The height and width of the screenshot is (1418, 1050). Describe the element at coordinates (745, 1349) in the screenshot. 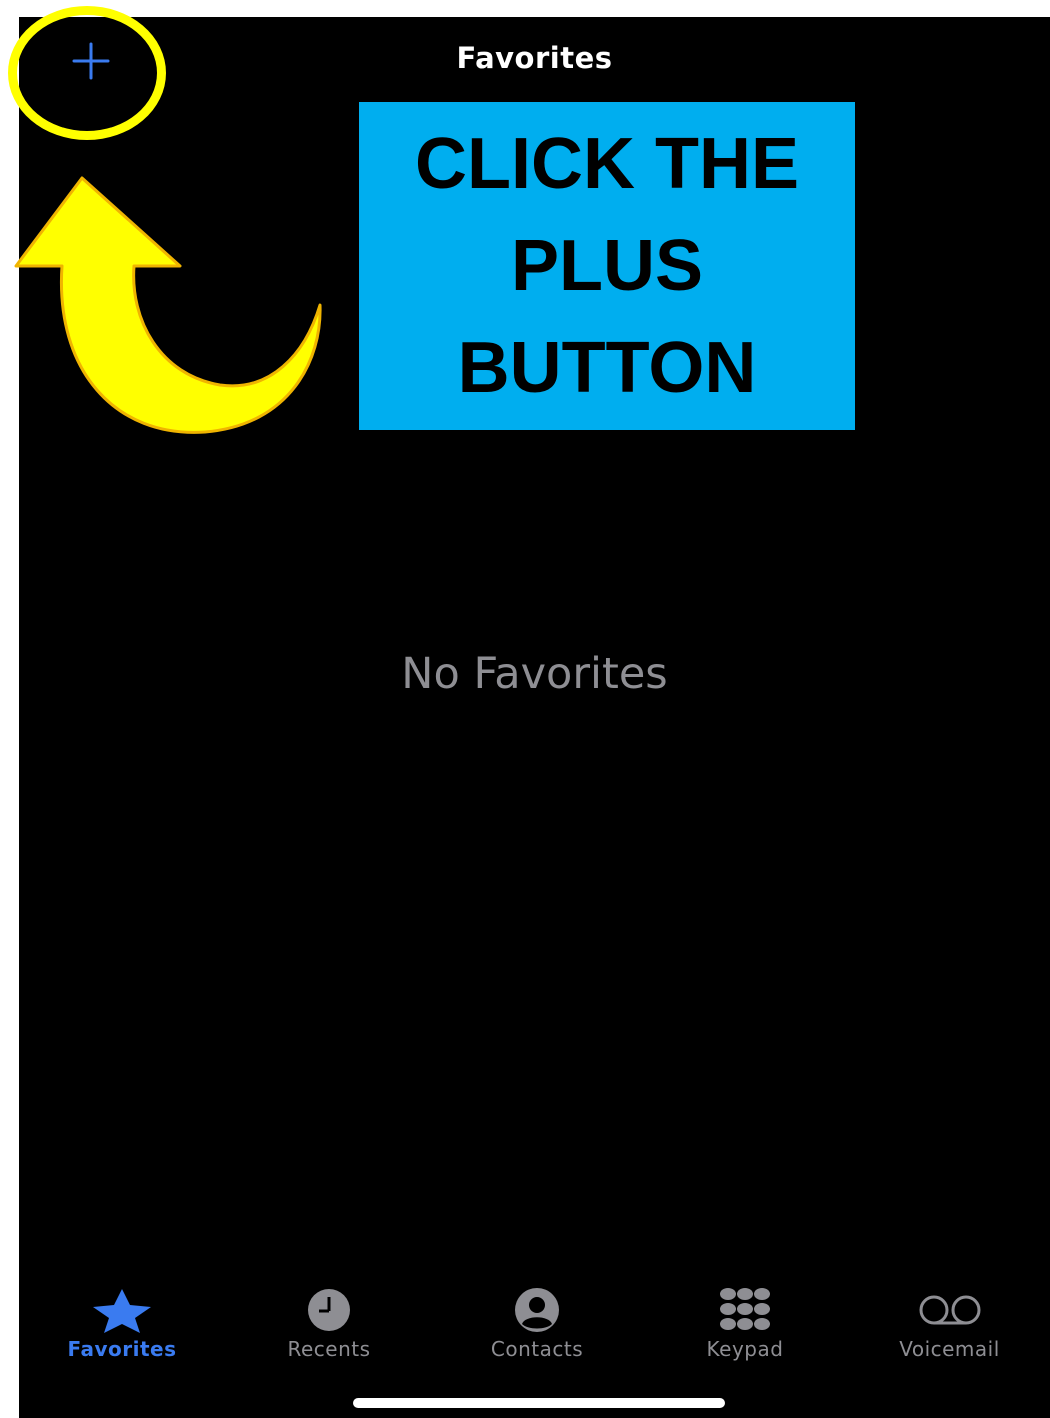

I see `tab-label: Keypad` at that location.